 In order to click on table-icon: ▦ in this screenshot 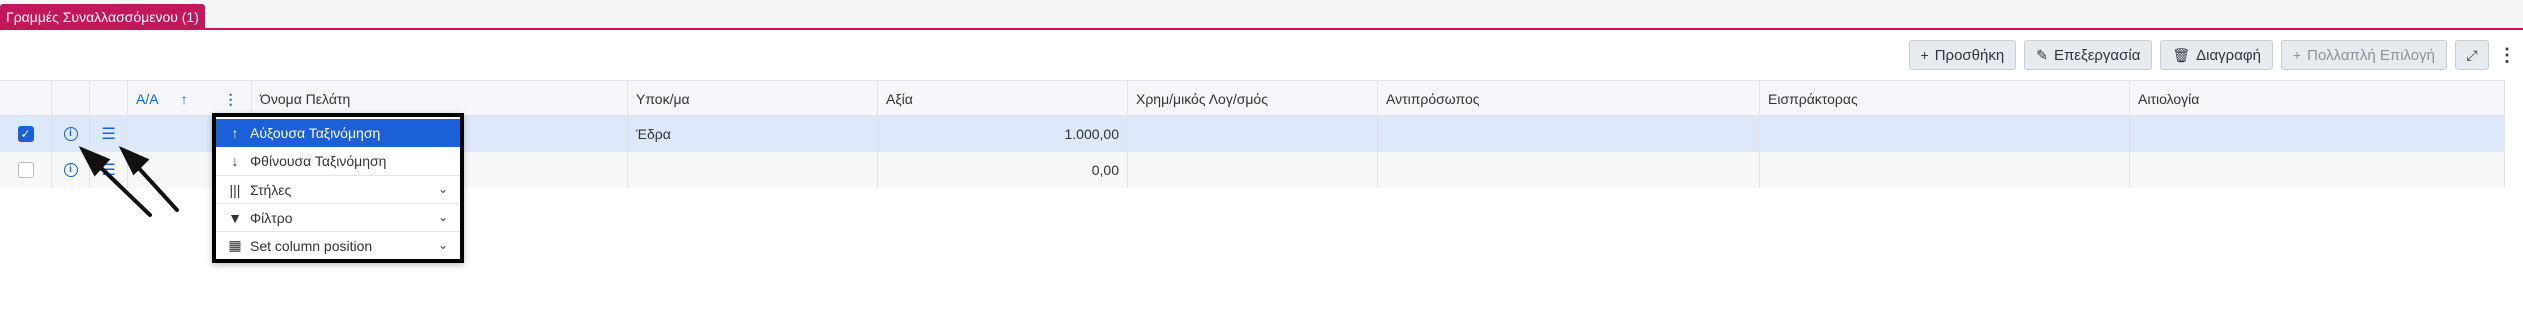, I will do `click(235, 245)`.